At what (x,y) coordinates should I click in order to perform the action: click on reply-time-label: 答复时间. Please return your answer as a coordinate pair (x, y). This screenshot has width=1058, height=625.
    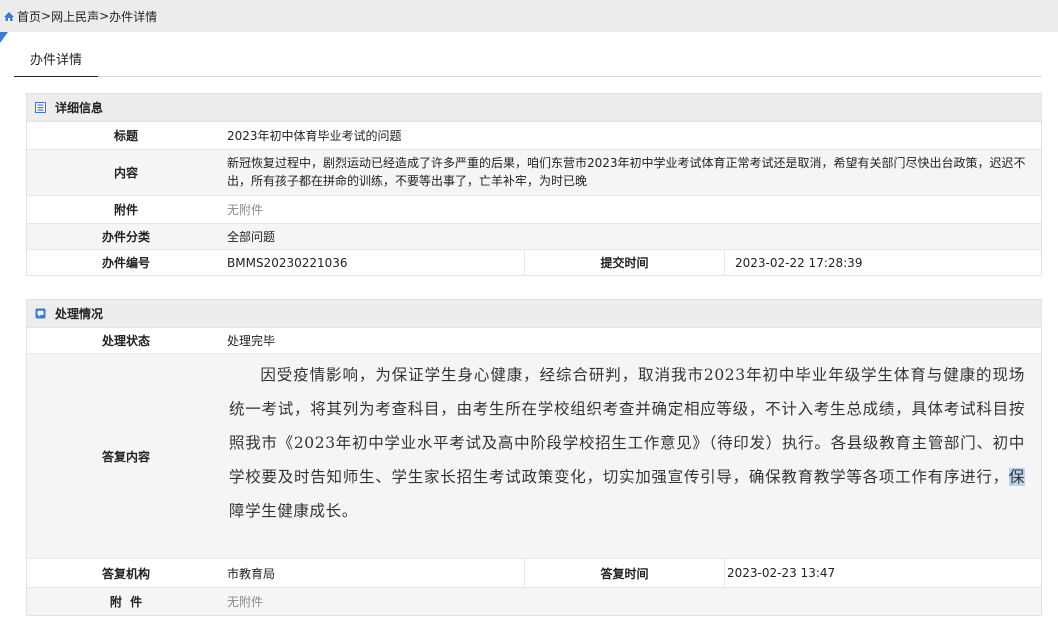
    Looking at the image, I should click on (625, 573).